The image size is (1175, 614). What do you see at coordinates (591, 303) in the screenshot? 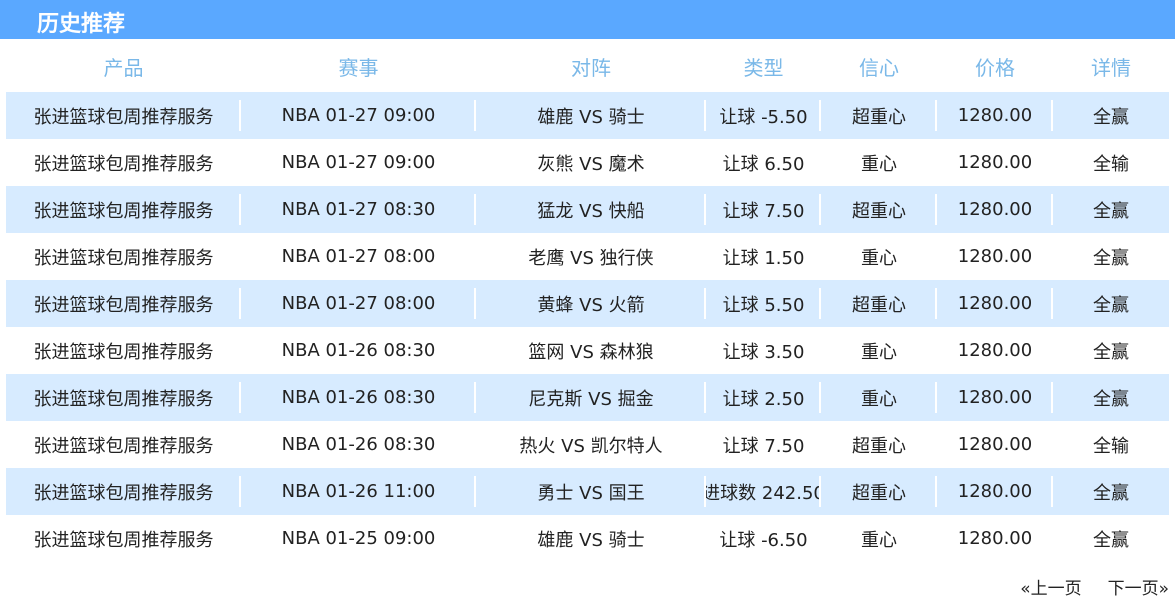
I see `cell-matchup: 黄蜂 VS 火箭` at bounding box center [591, 303].